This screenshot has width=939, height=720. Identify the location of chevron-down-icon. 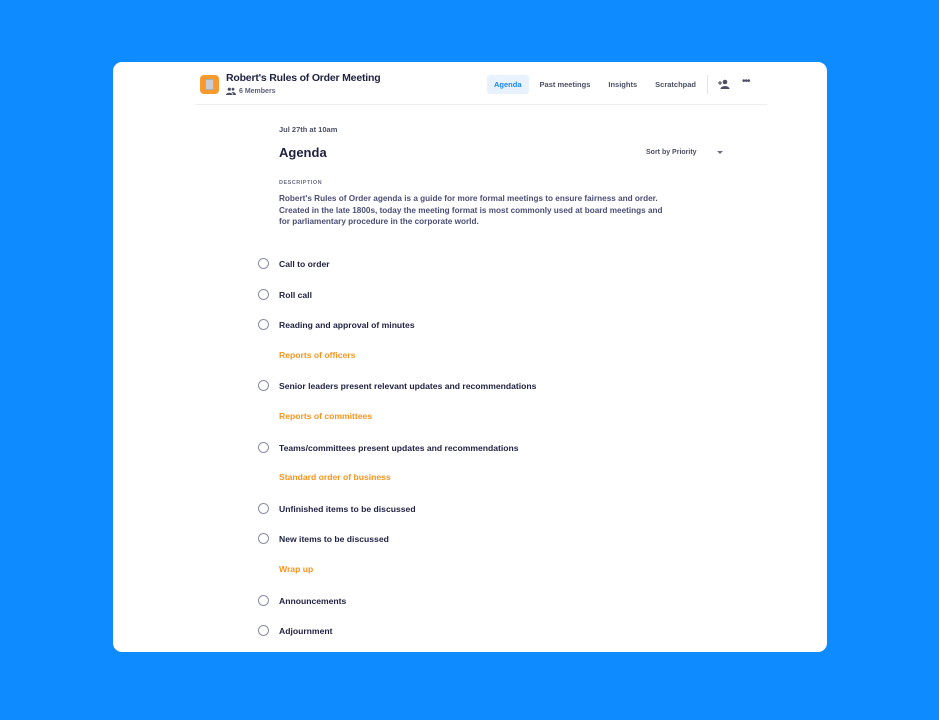
(719, 152).